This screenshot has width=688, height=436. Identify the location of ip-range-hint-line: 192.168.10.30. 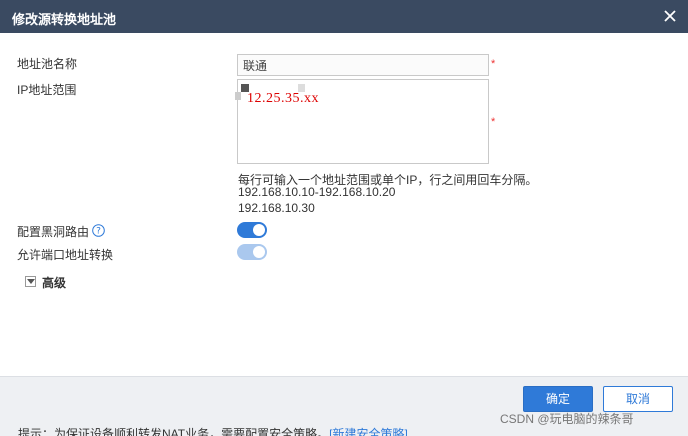
(276, 208).